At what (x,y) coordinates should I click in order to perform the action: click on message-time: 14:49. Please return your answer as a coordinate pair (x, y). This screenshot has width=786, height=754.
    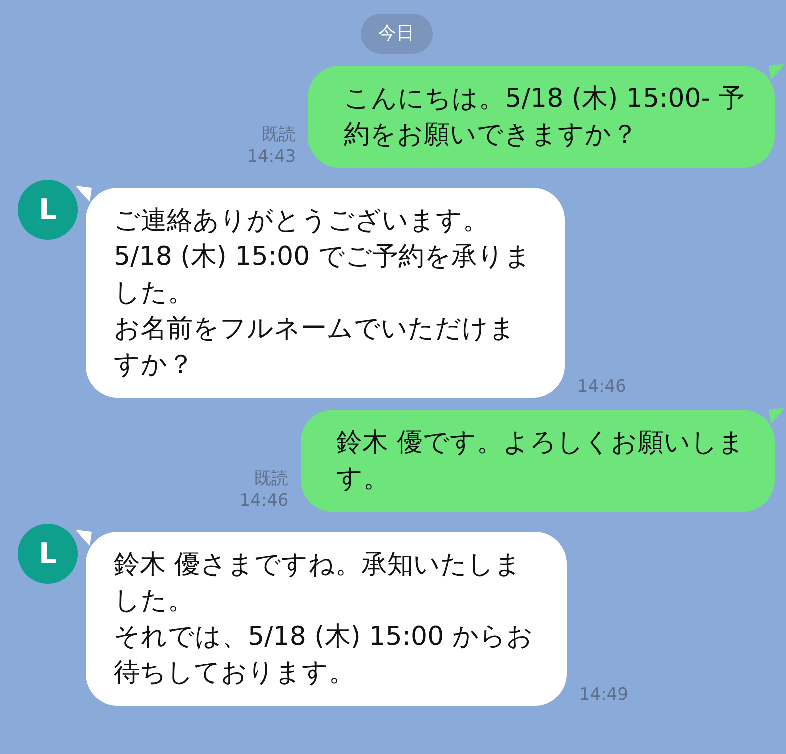
    Looking at the image, I should click on (603, 695).